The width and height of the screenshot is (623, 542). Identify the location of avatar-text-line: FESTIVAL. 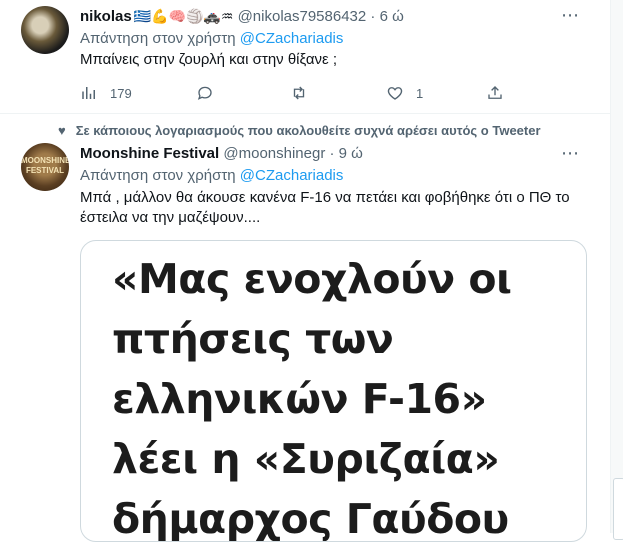
(45, 170).